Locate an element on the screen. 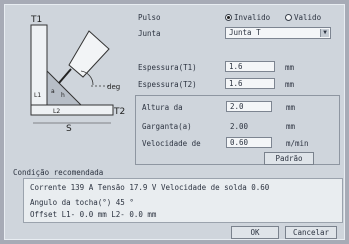  label-l2: L2 is located at coordinates (56, 111).